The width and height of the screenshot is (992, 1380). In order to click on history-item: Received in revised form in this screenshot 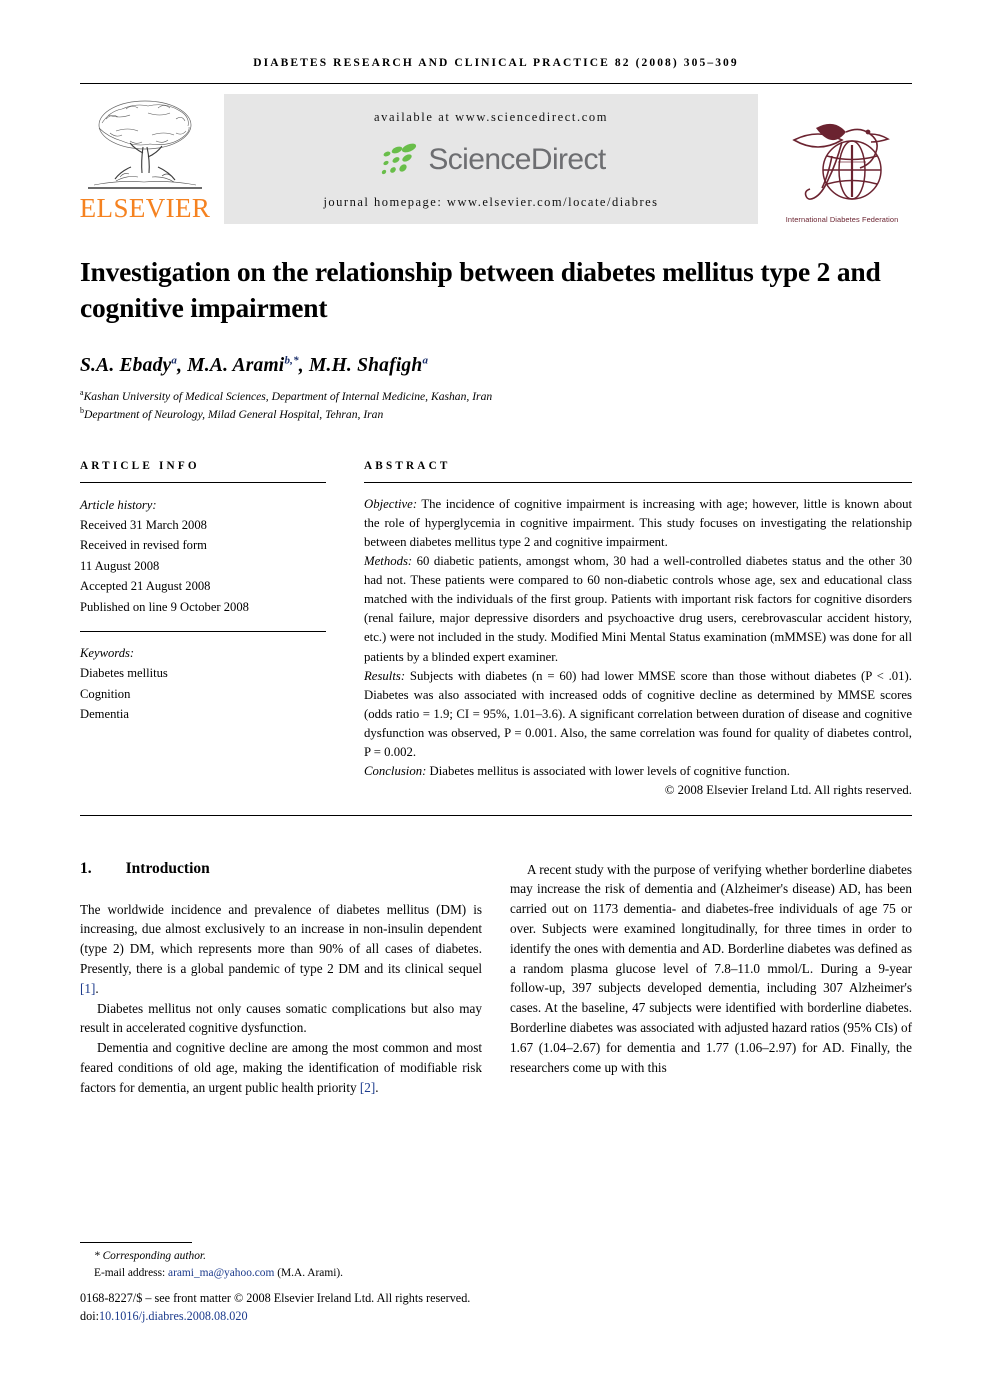, I will do `click(143, 545)`.